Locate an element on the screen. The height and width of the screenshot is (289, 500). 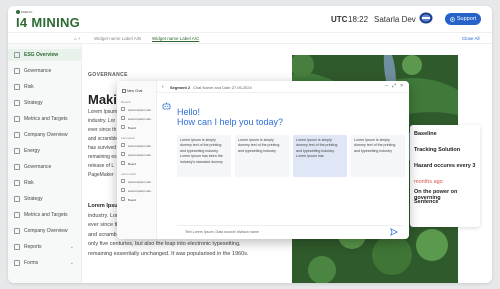
sidebar-item-label: Forms is located at coordinates (31, 263).